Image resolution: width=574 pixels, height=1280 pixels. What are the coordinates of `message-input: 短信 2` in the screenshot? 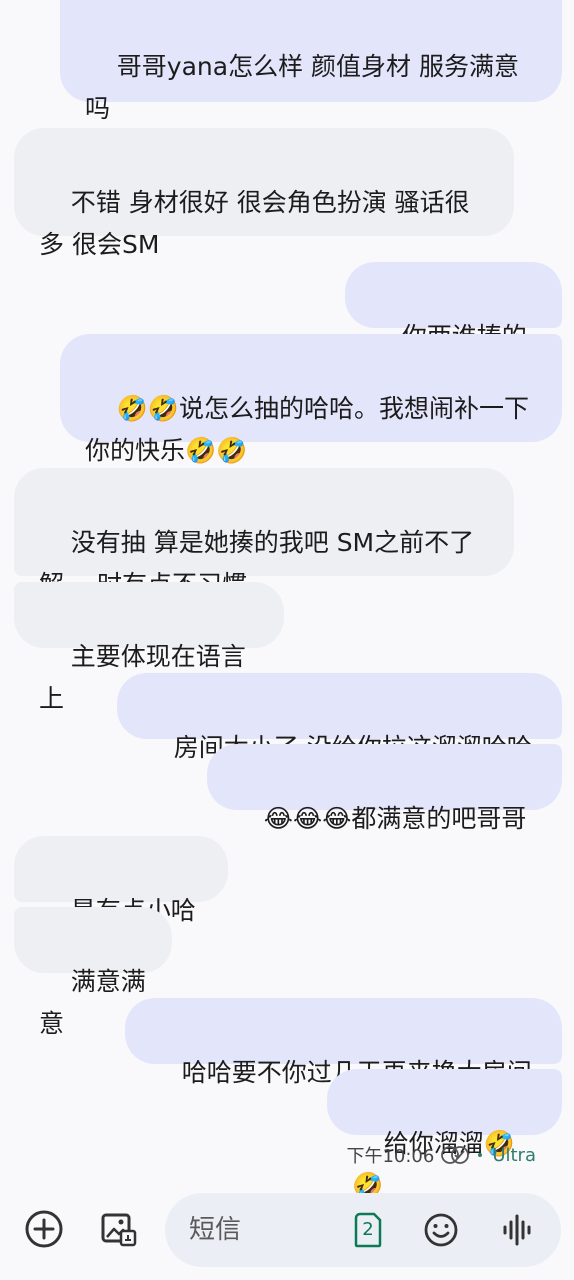 It's located at (363, 1230).